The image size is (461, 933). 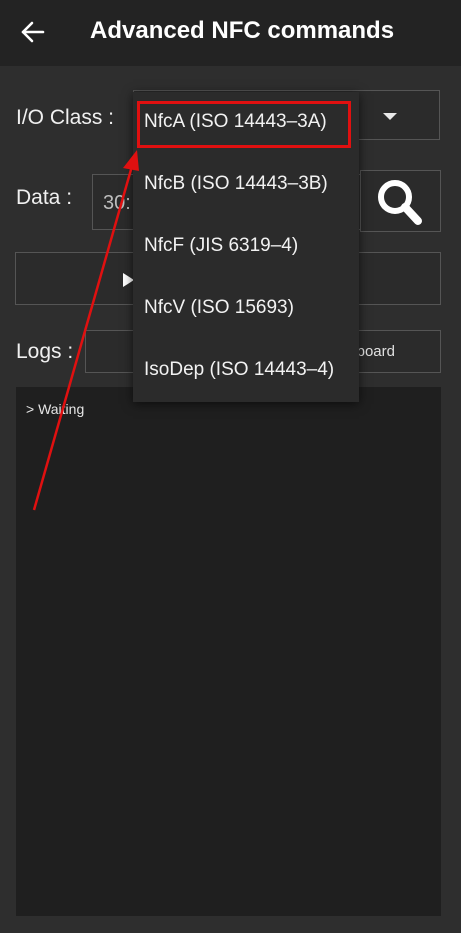 I want to click on search-button, so click(x=400, y=201).